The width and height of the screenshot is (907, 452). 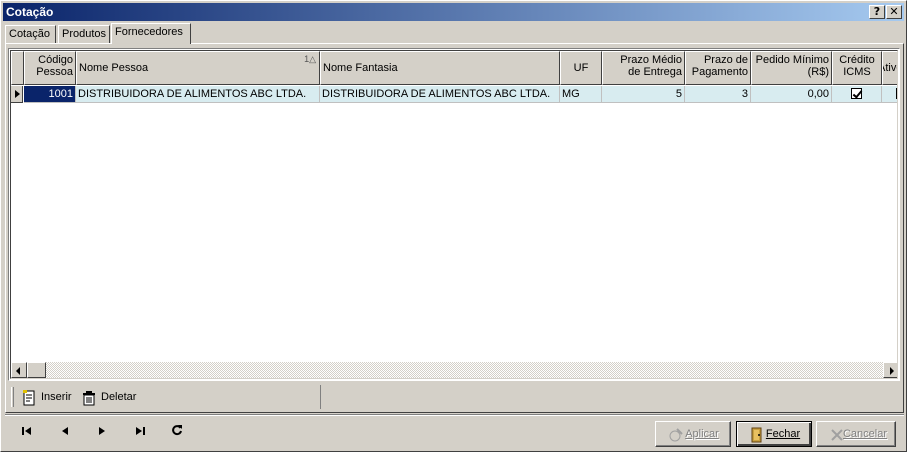 I want to click on header-uf: UF, so click(x=581, y=68).